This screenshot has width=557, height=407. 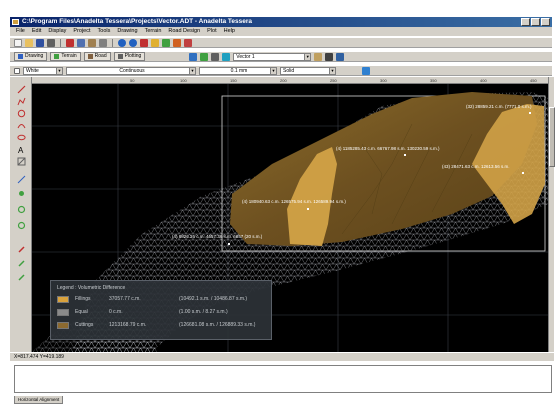 What do you see at coordinates (39, 357) in the screenshot?
I see `cursor-coordinates: X=817.474 Y=419.189` at bounding box center [39, 357].